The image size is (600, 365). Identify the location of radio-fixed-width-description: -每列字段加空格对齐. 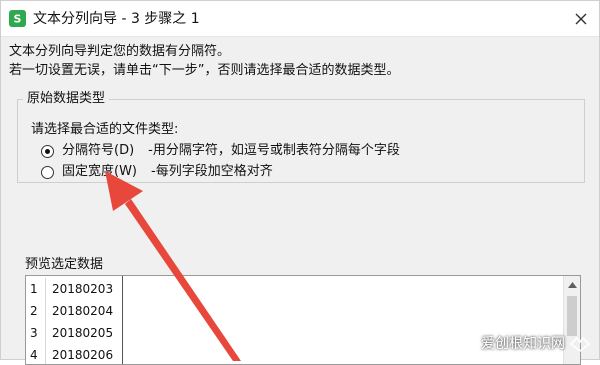
(212, 171).